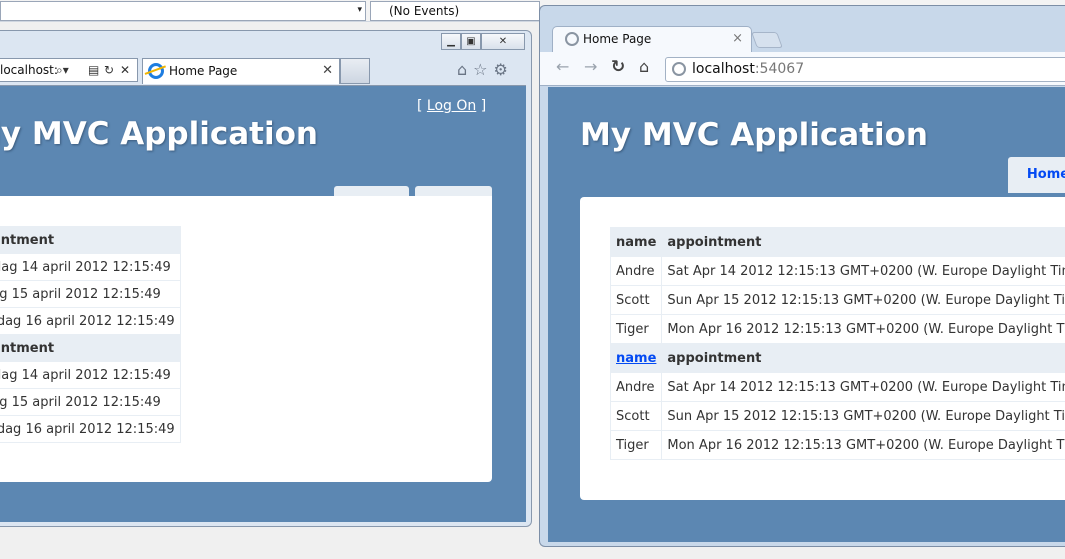 Image resolution: width=1065 pixels, height=559 pixels. What do you see at coordinates (203, 71) in the screenshot?
I see `ie-tab-title: Home Page` at bounding box center [203, 71].